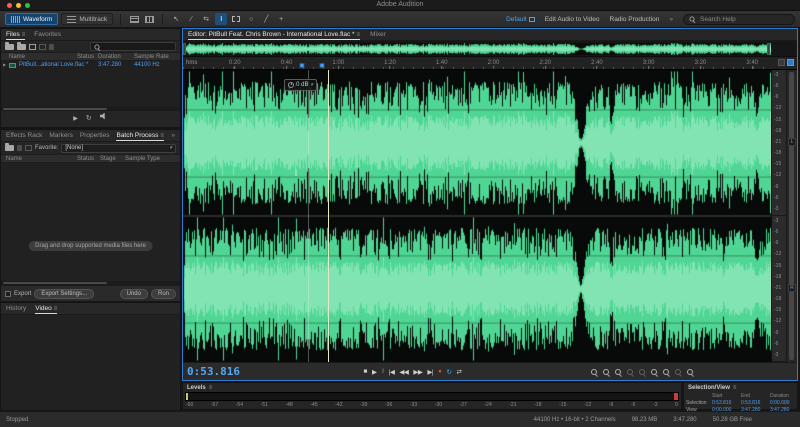 This screenshot has height=427, width=800. What do you see at coordinates (654, 371) in the screenshot?
I see `zoom-in-at-out-point-button` at bounding box center [654, 371].